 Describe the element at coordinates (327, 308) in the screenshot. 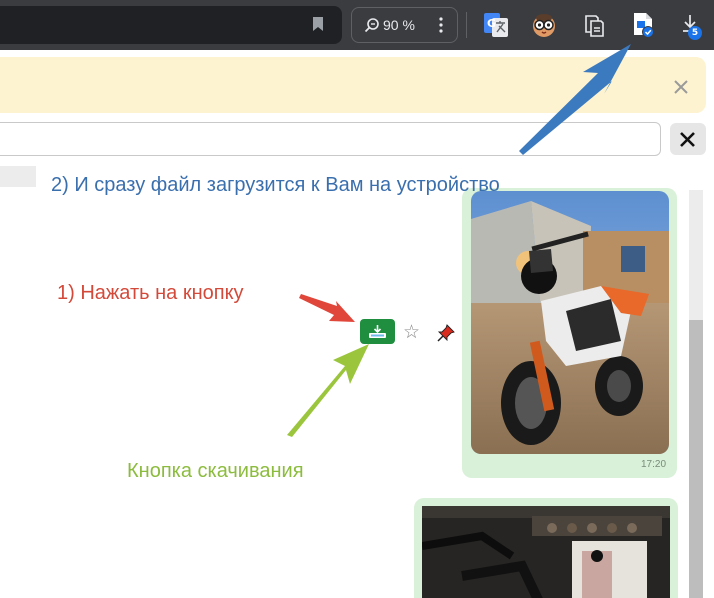

I see `red-arrow` at that location.